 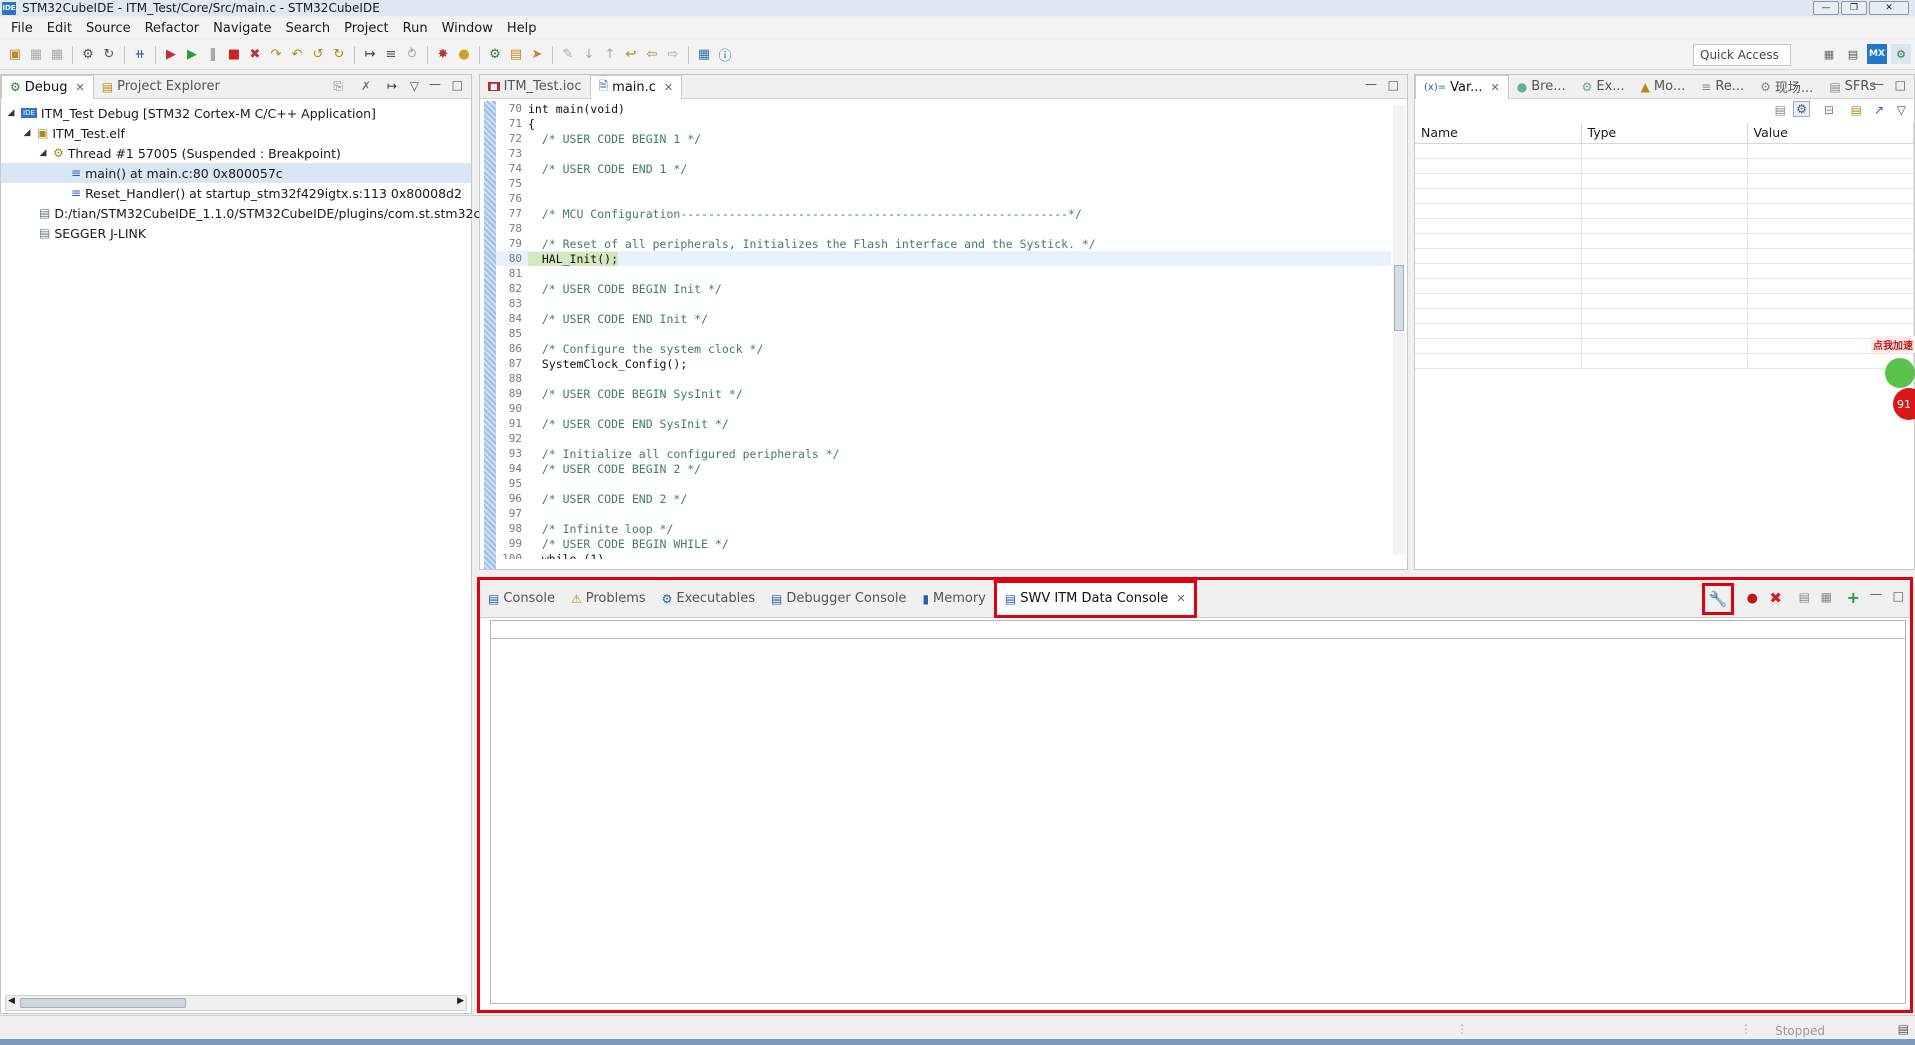 I want to click on open-perspective-icon: ▦, so click(x=1829, y=54).